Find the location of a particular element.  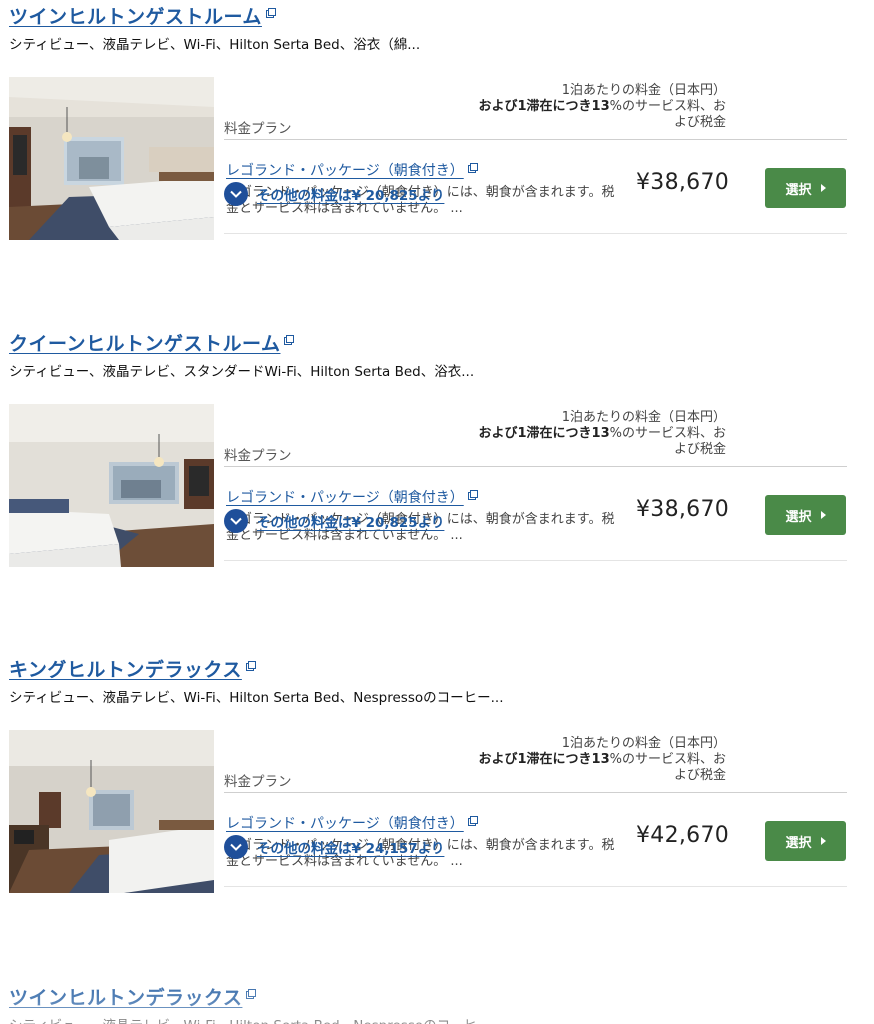

room-title-row: ツインヒルトンゲストルーム is located at coordinates (142, 15).